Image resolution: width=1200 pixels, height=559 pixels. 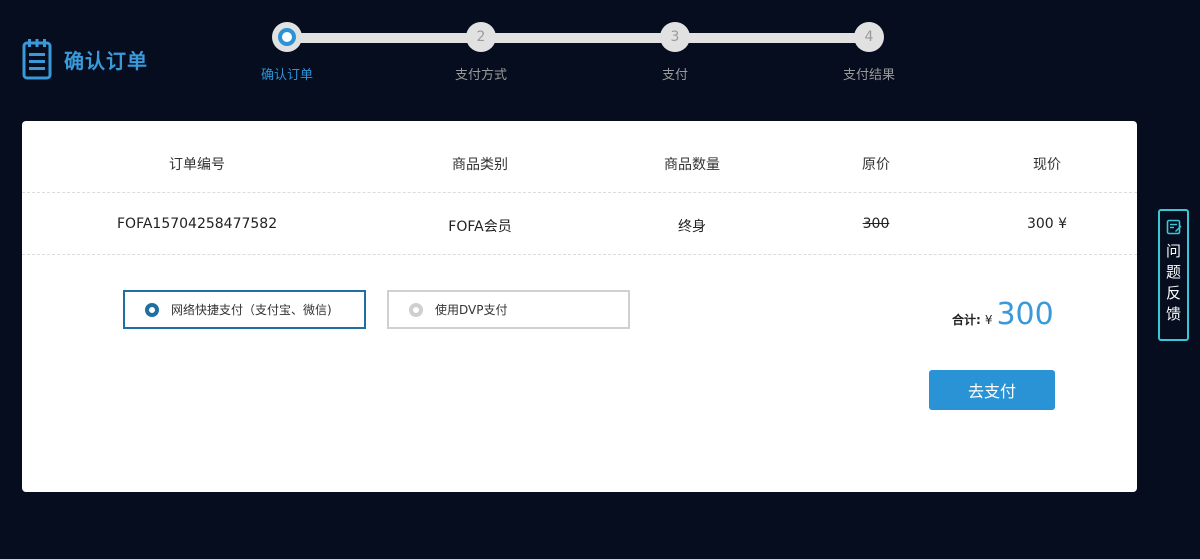 What do you see at coordinates (481, 37) in the screenshot?
I see `step-number: 2` at bounding box center [481, 37].